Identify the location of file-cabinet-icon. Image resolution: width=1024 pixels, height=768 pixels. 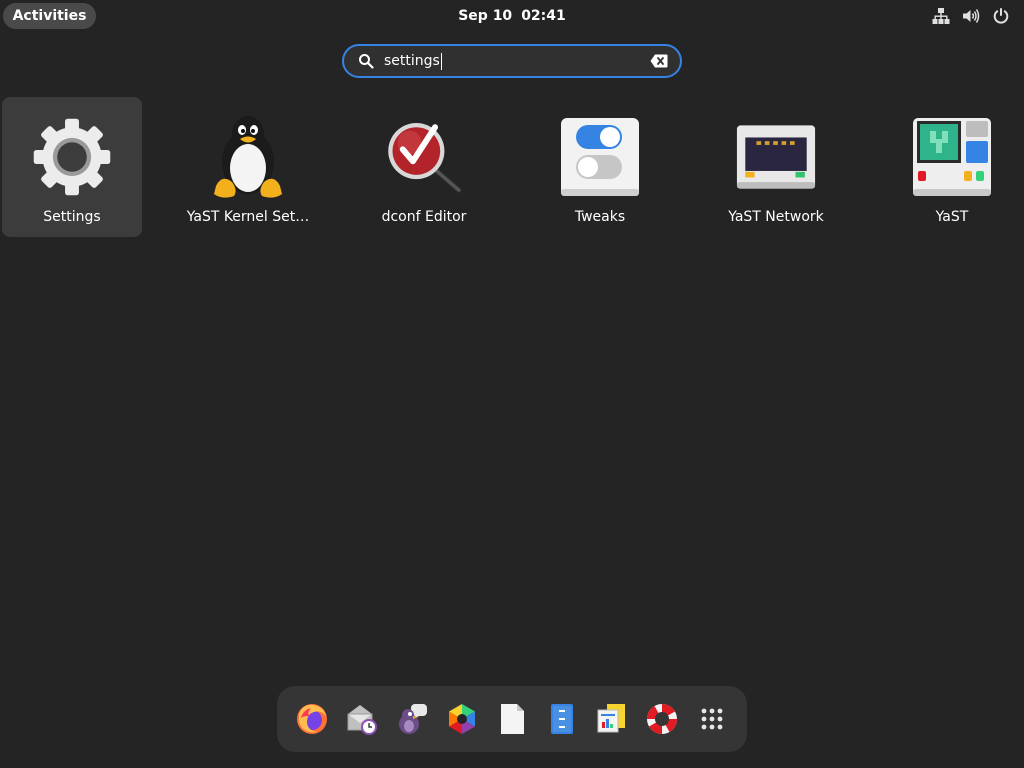
(562, 719).